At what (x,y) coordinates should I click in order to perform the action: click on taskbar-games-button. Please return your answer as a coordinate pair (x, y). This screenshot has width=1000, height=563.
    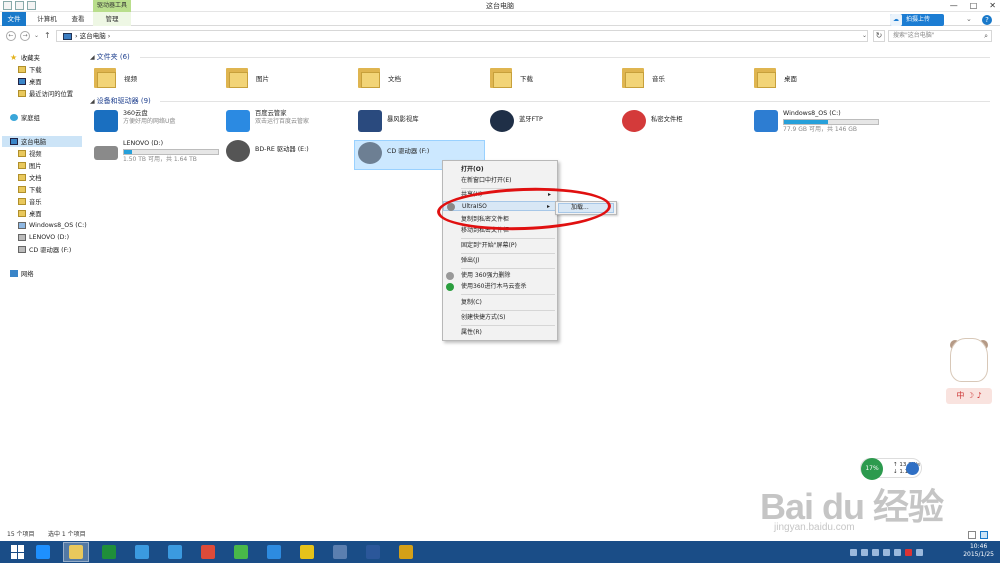
    Looking at the image, I should click on (307, 552).